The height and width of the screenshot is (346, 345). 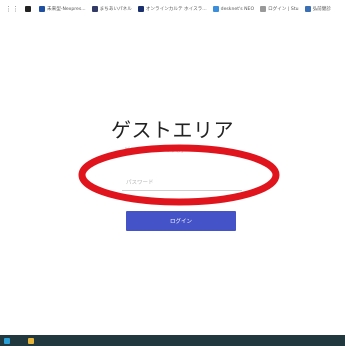 I want to click on bookmark-icon, so click(x=28, y=9).